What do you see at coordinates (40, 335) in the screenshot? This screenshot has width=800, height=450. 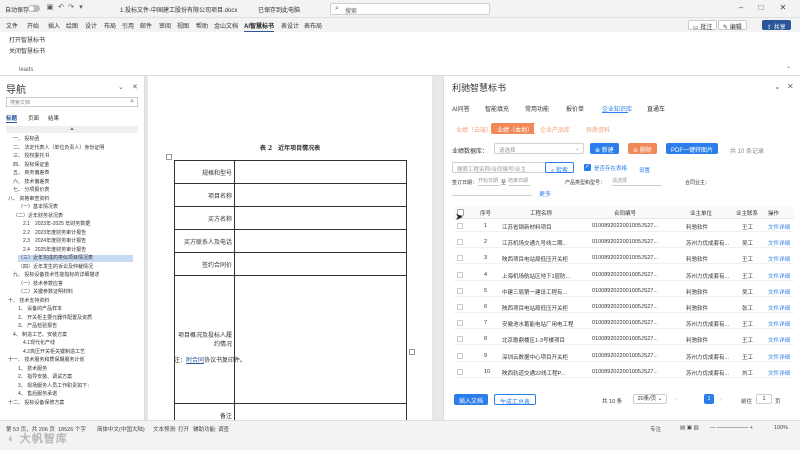 I see `nav-heading-item: 4、 制造工艺、安装方案` at bounding box center [40, 335].